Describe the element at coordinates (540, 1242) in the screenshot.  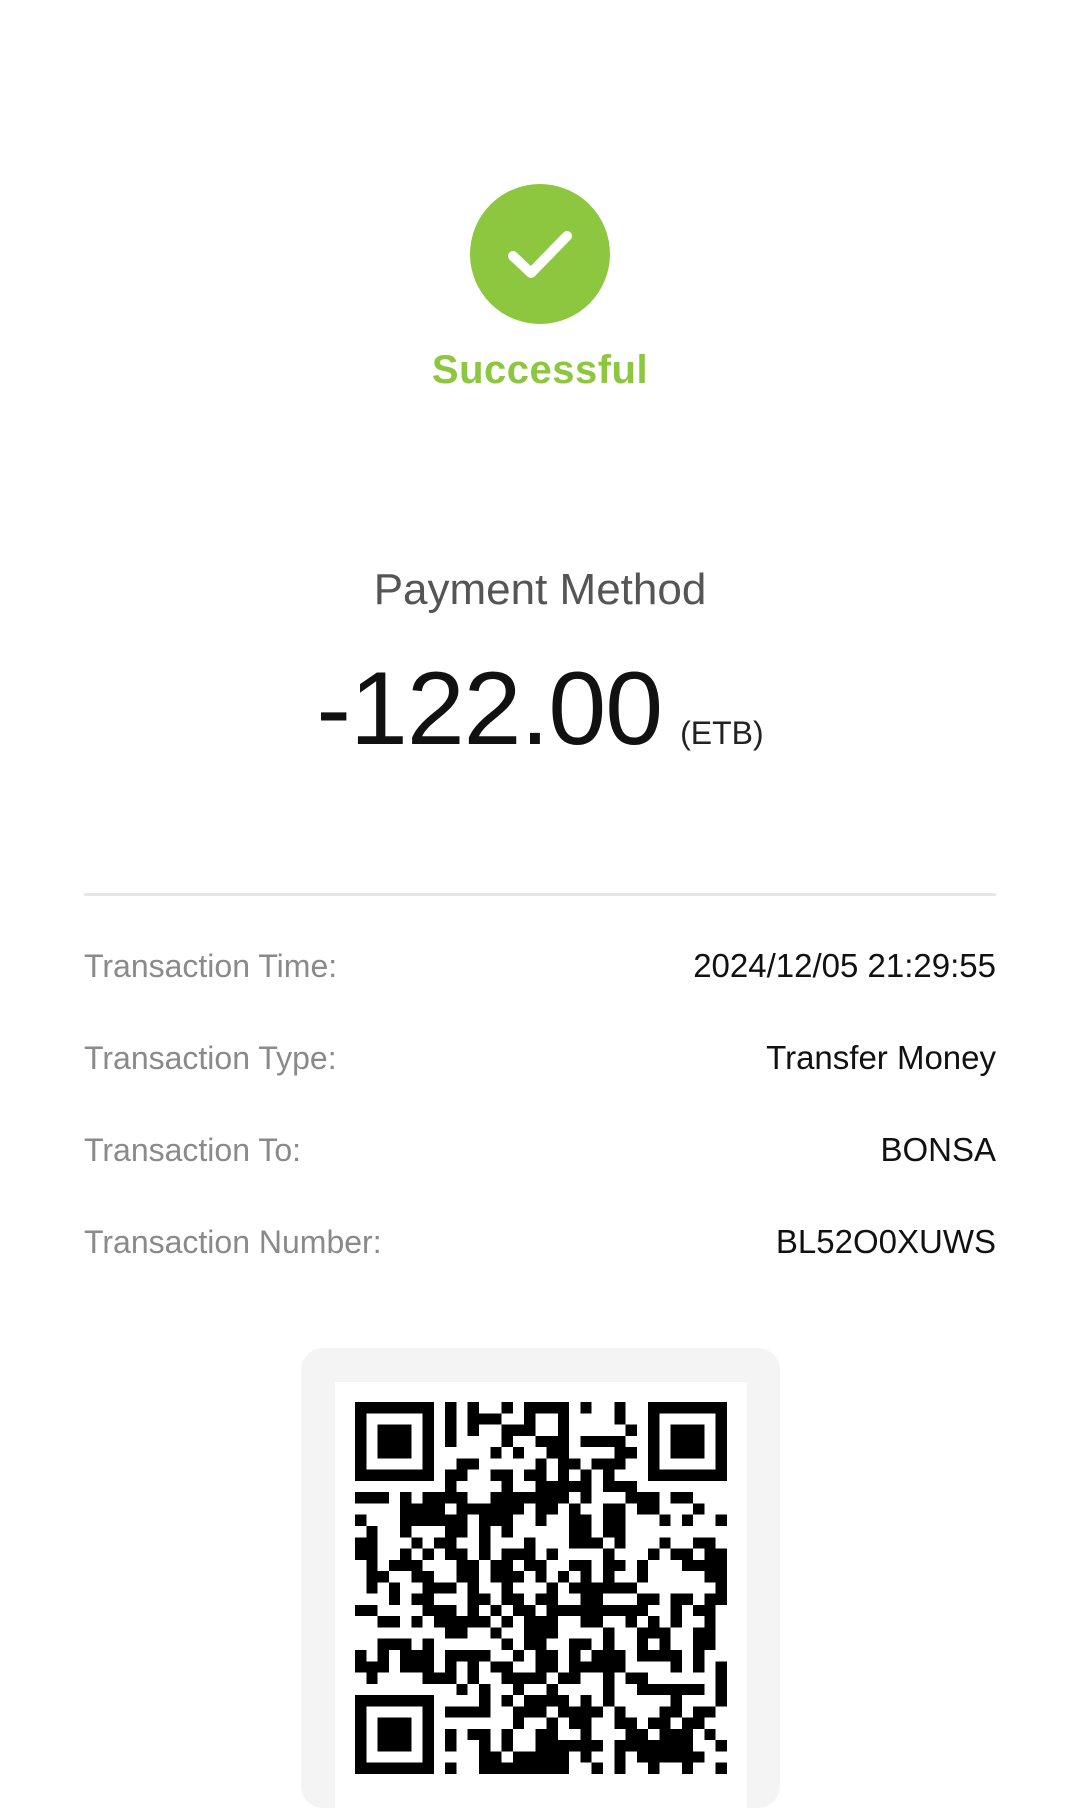
I see `detail-row-number: Transaction Number: BL52O0XUWS` at that location.